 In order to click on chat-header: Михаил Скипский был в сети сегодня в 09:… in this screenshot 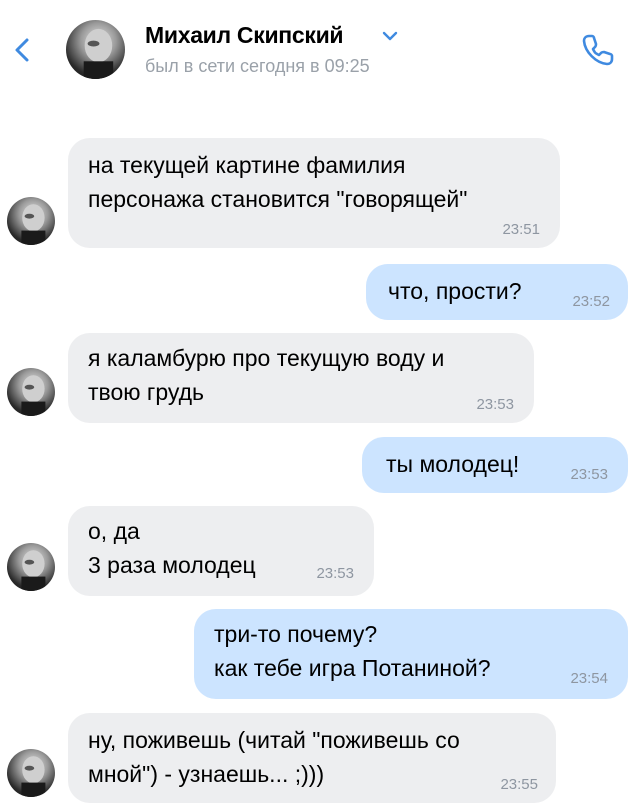, I will do `click(316, 50)`.